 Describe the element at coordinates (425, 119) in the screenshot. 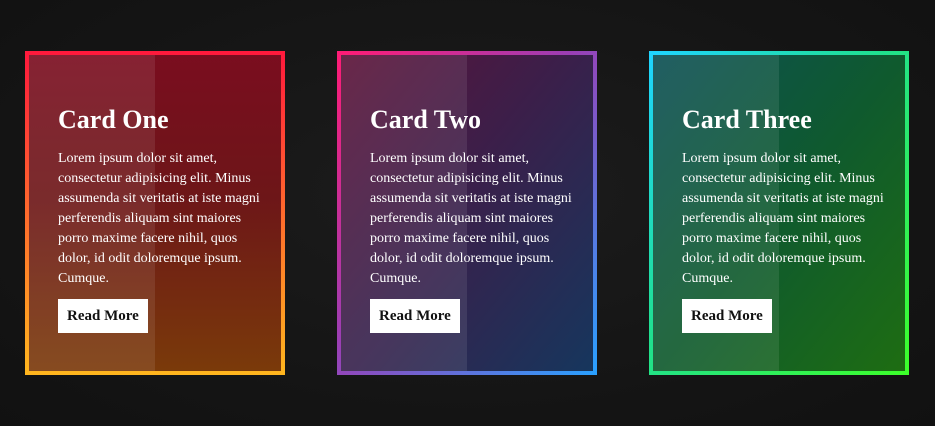

I see `card-title: Card Two` at that location.